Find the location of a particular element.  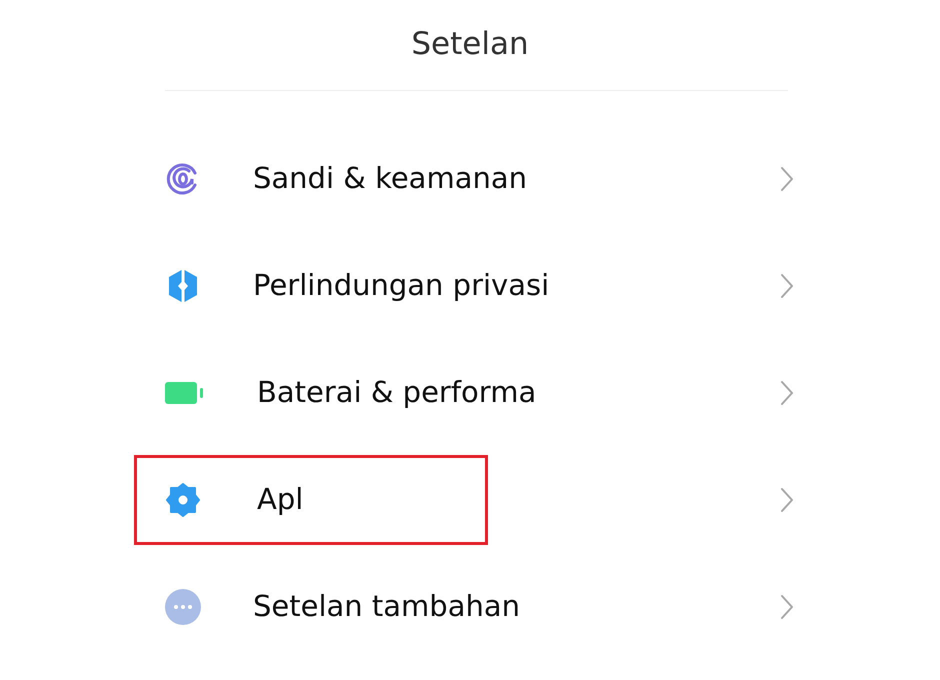

more-icon is located at coordinates (183, 607).